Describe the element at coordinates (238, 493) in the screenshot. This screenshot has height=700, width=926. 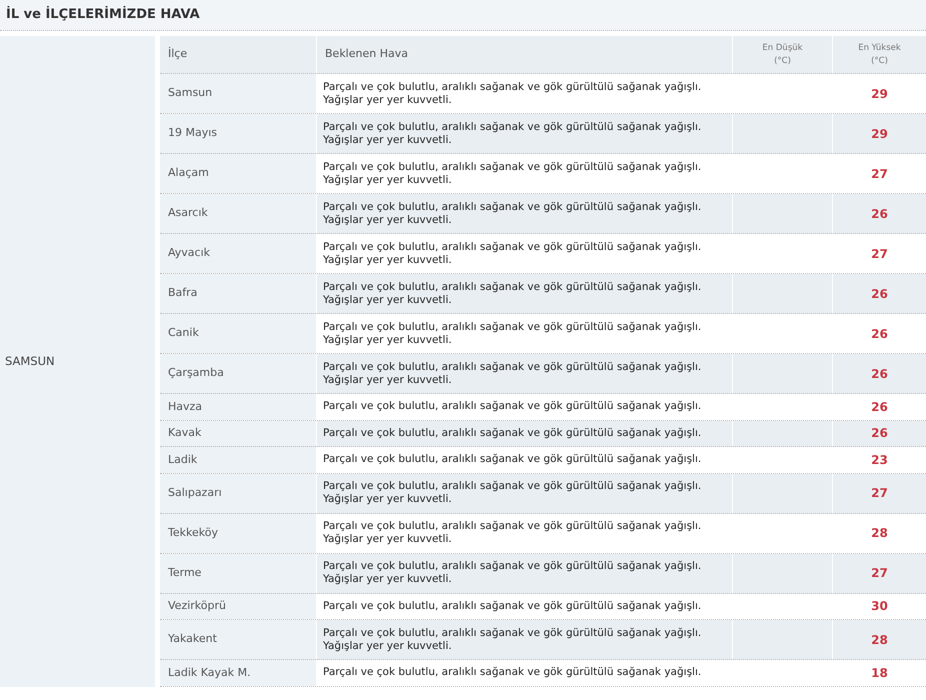
I see `district-cell: Salıpazarı` at that location.